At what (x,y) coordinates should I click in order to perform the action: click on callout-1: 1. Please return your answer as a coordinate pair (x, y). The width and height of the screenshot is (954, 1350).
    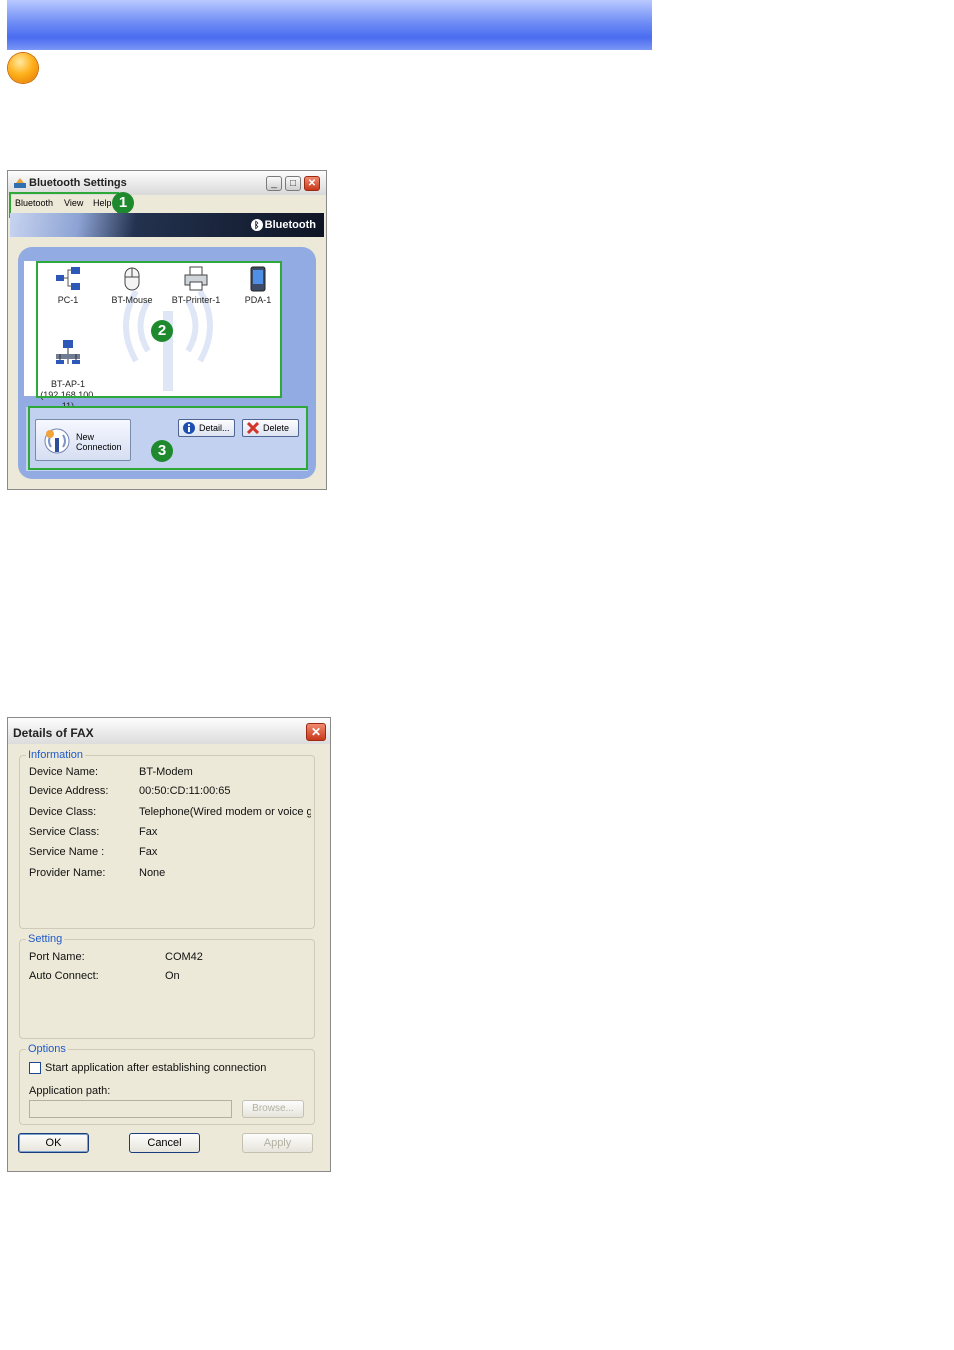
    Looking at the image, I should click on (123, 203).